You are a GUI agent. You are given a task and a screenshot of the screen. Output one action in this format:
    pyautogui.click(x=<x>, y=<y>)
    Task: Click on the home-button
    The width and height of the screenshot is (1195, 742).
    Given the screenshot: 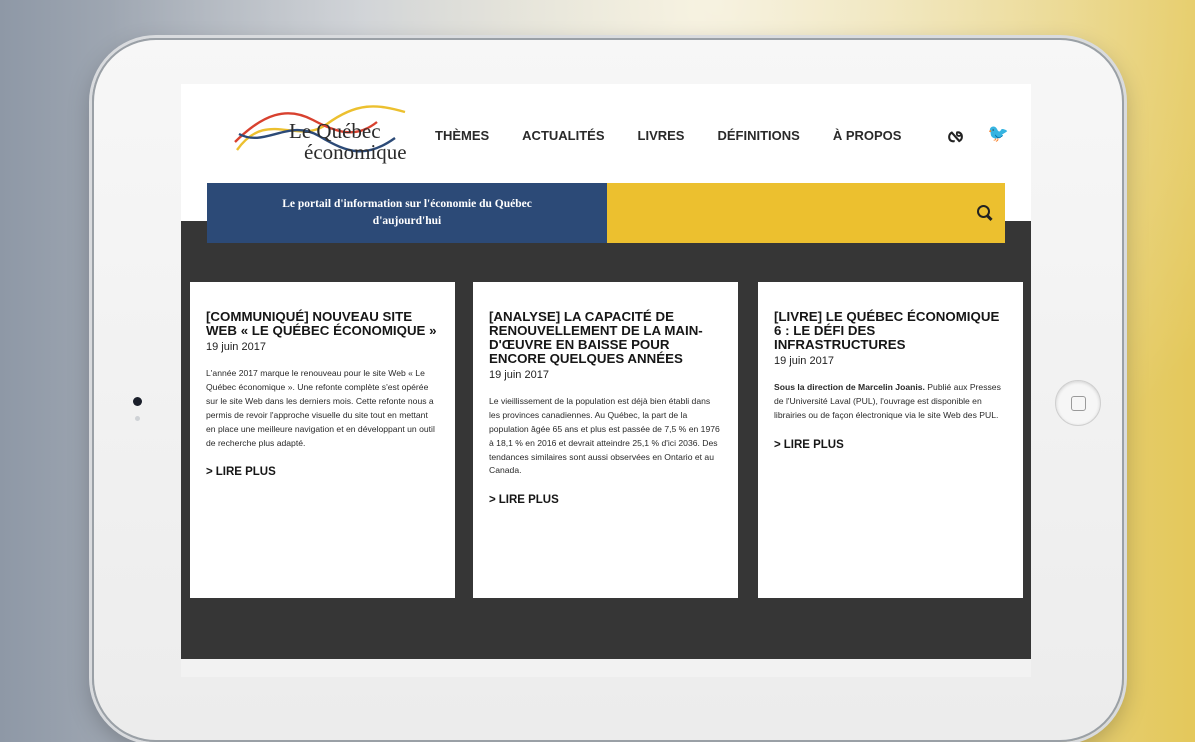 What is the action you would take?
    pyautogui.click(x=1078, y=403)
    